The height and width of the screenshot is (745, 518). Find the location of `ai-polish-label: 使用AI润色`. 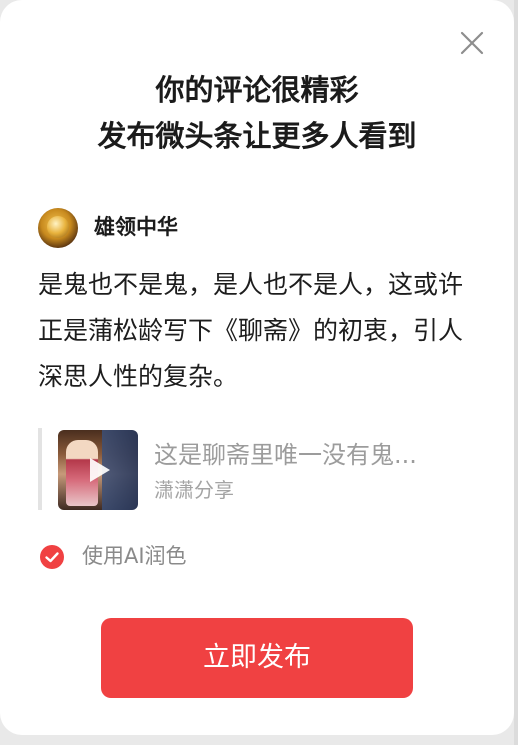

ai-polish-label: 使用AI润色 is located at coordinates (134, 556).